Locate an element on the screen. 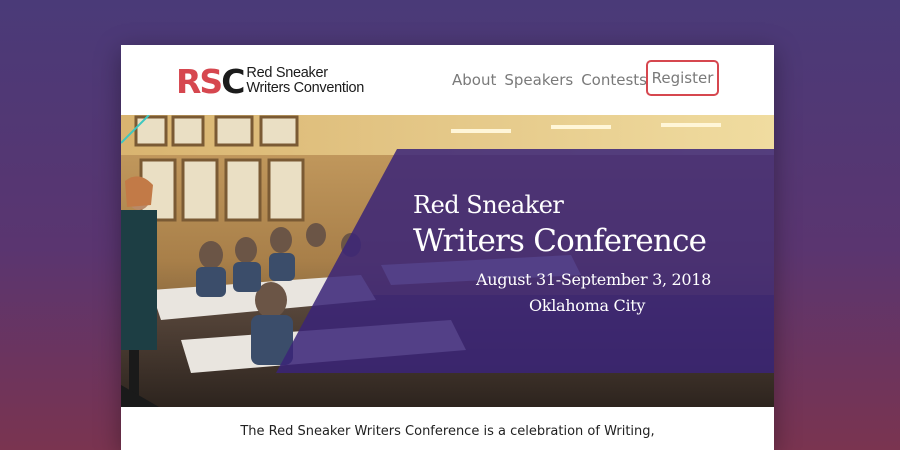 The width and height of the screenshot is (900, 450). site-logo: RS C Red Sneaker Writers Convention is located at coordinates (270, 81).